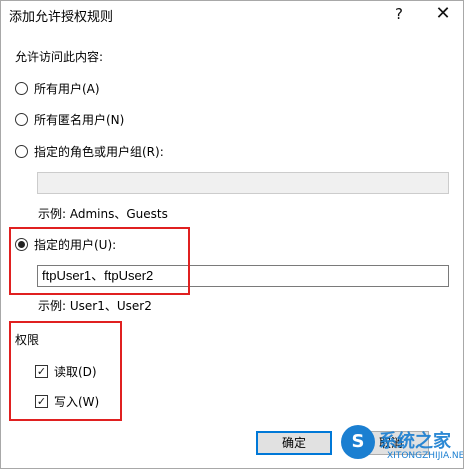 This screenshot has height=469, width=464. What do you see at coordinates (67, 89) in the screenshot?
I see `radio-label: 所有用户(A)` at bounding box center [67, 89].